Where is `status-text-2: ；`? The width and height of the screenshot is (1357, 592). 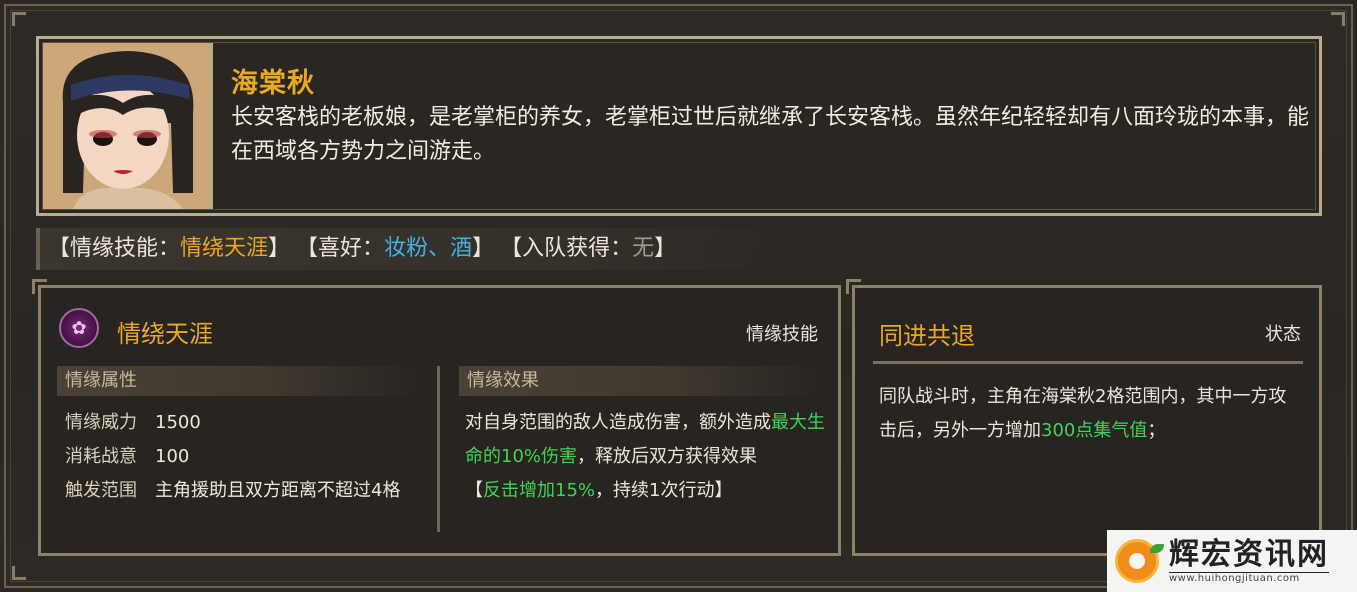
status-text-2: ； is located at coordinates (1156, 430).